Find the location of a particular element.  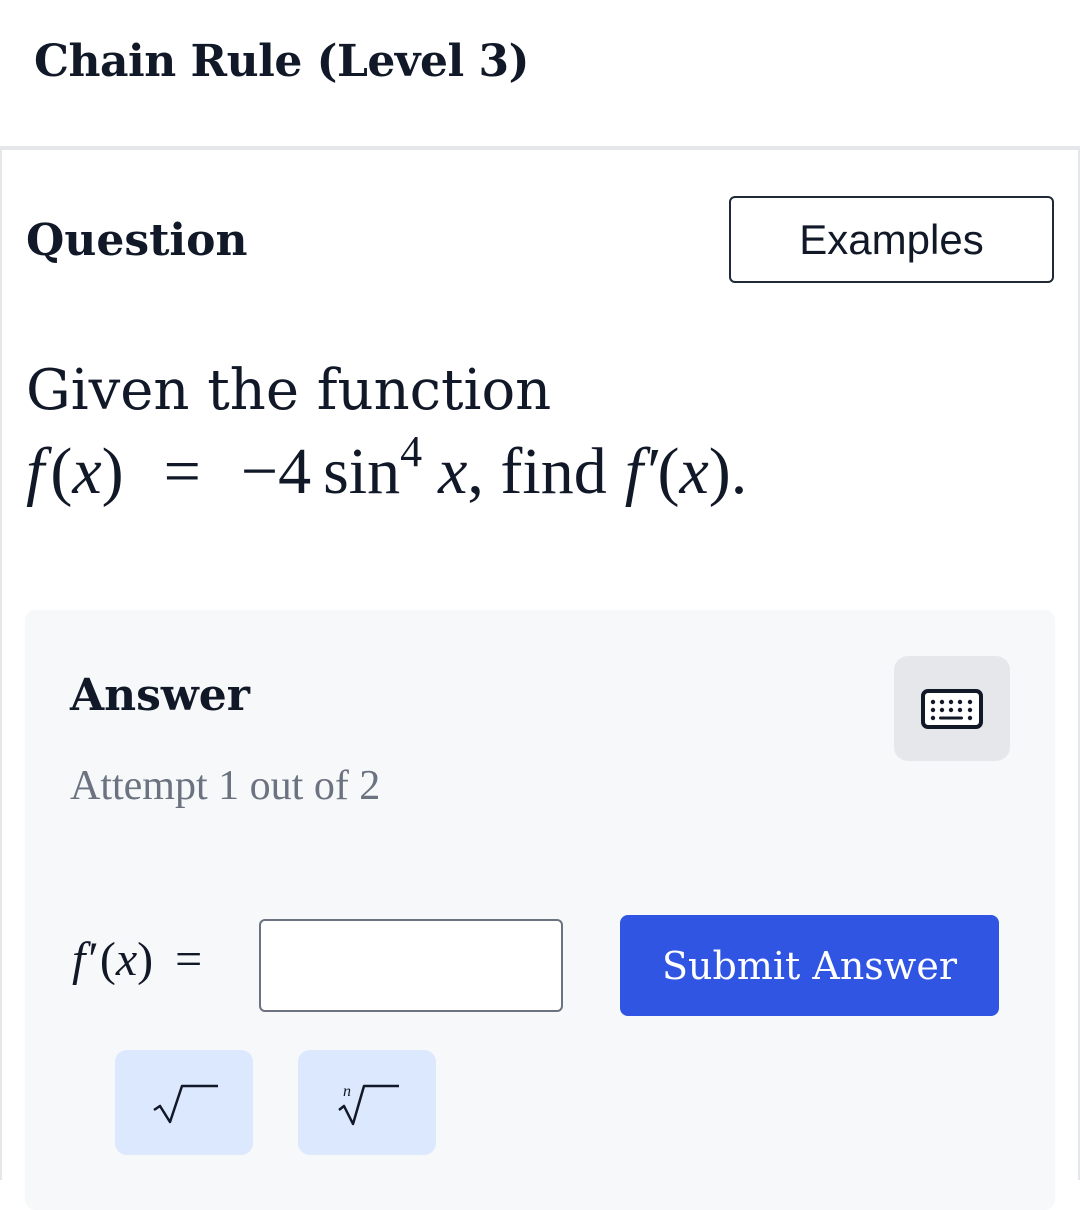

submit-answer-button: Submit Answer is located at coordinates (809, 965).